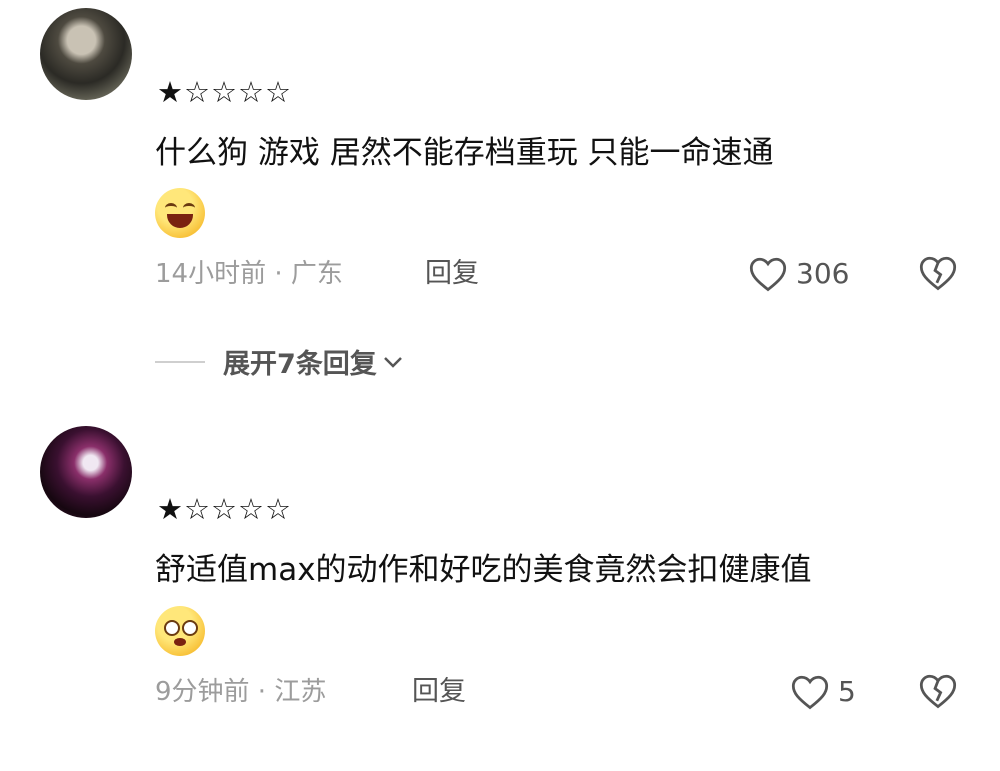 Image resolution: width=1000 pixels, height=771 pixels. What do you see at coordinates (847, 691) in the screenshot?
I see `like-count: 5` at bounding box center [847, 691].